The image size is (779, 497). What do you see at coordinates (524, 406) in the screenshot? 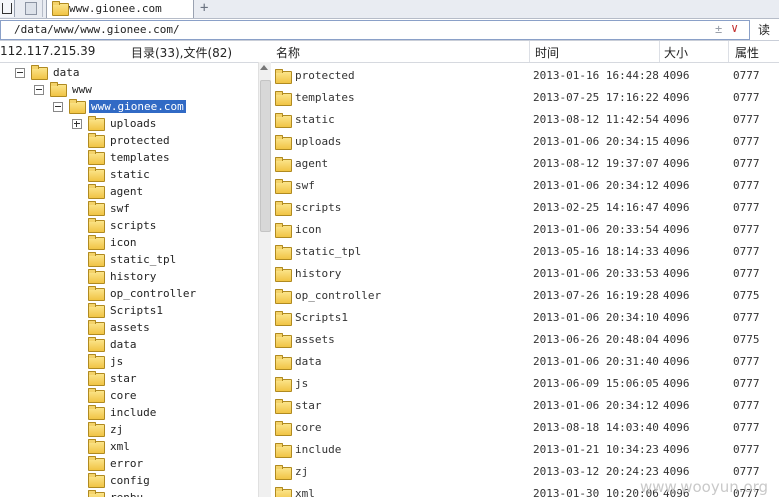
I see `table-row: star 2013-01-06 20:34:12 4096 0777` at bounding box center [524, 406].